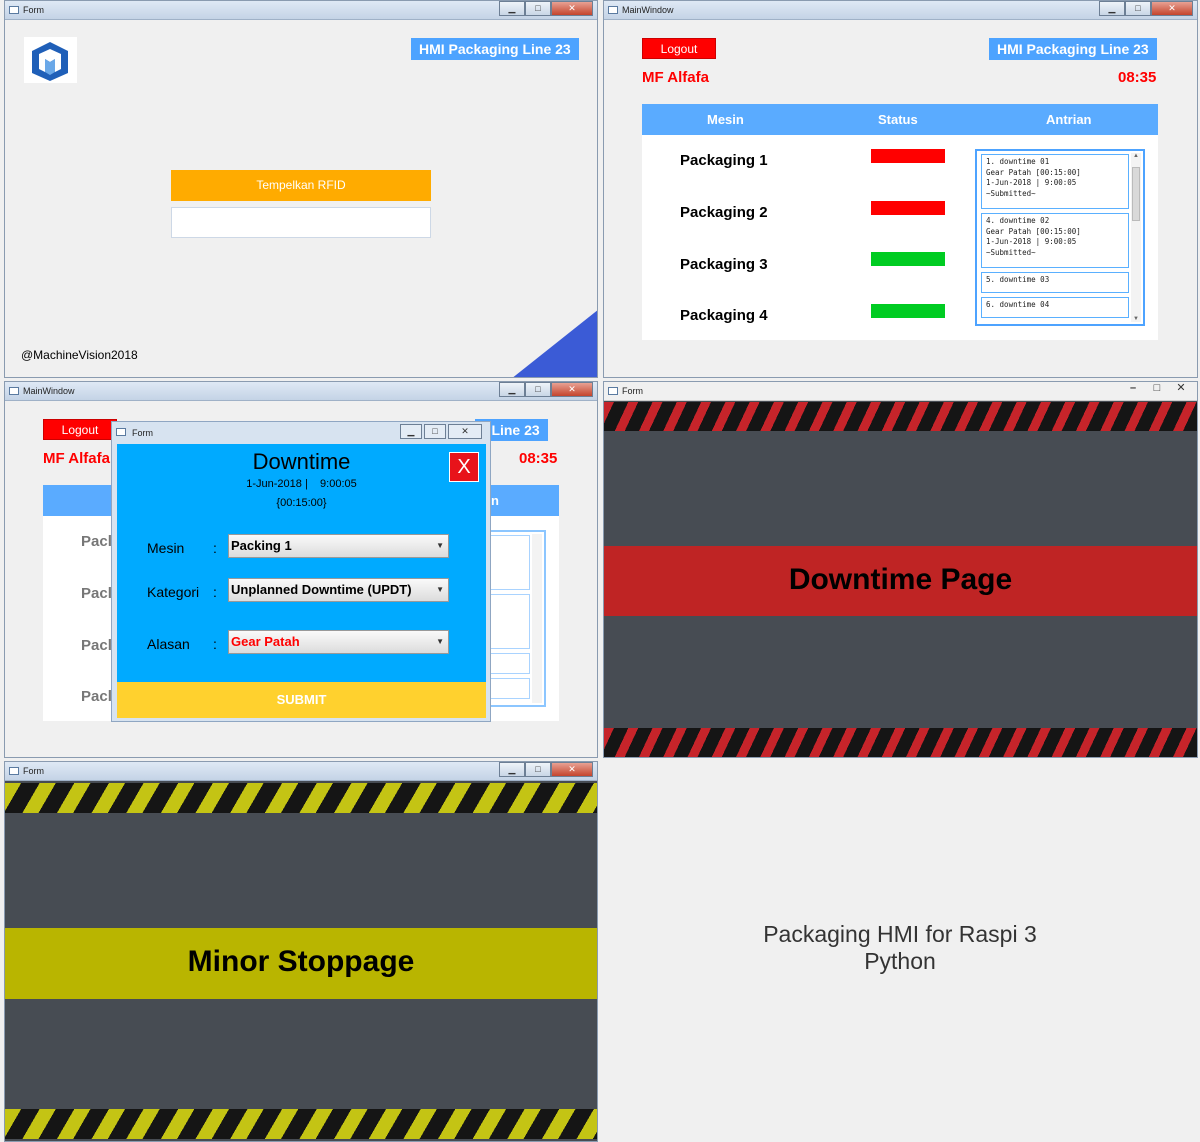 This screenshot has height=1142, width=1200. What do you see at coordinates (555, 343) in the screenshot?
I see `corner-decoration` at bounding box center [555, 343].